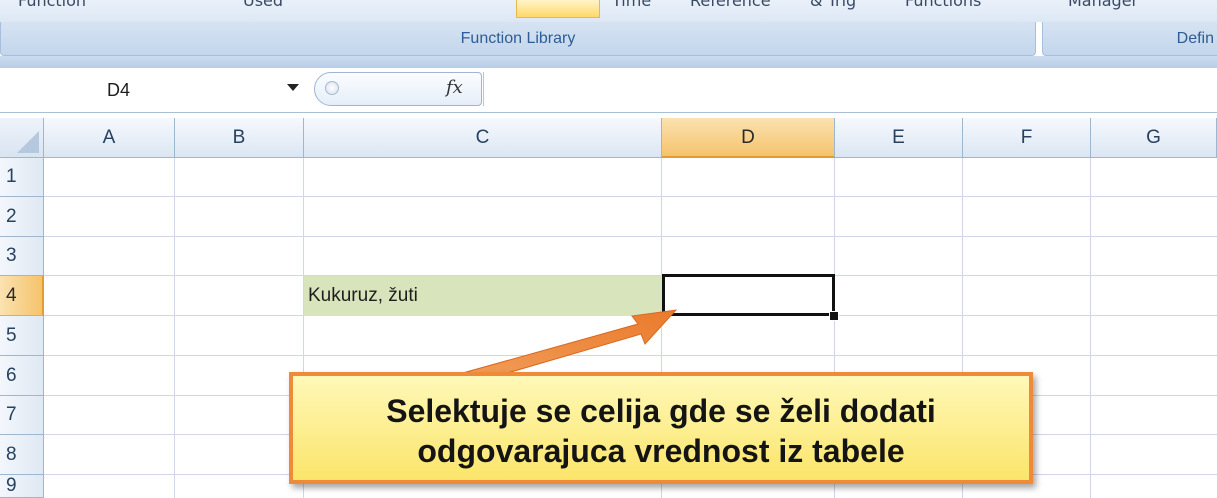 Image resolution: width=1217 pixels, height=498 pixels. What do you see at coordinates (22, 296) in the screenshot?
I see `row-header-4: 4` at bounding box center [22, 296].